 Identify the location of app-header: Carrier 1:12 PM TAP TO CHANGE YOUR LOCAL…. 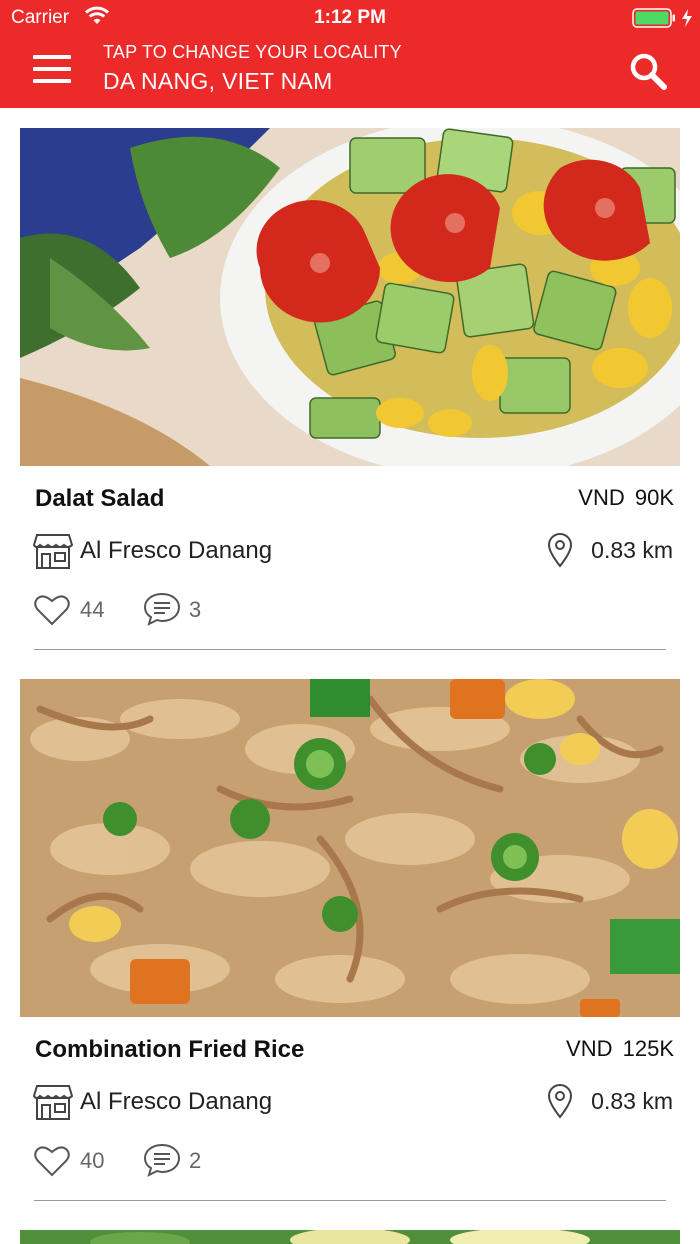
(350, 54).